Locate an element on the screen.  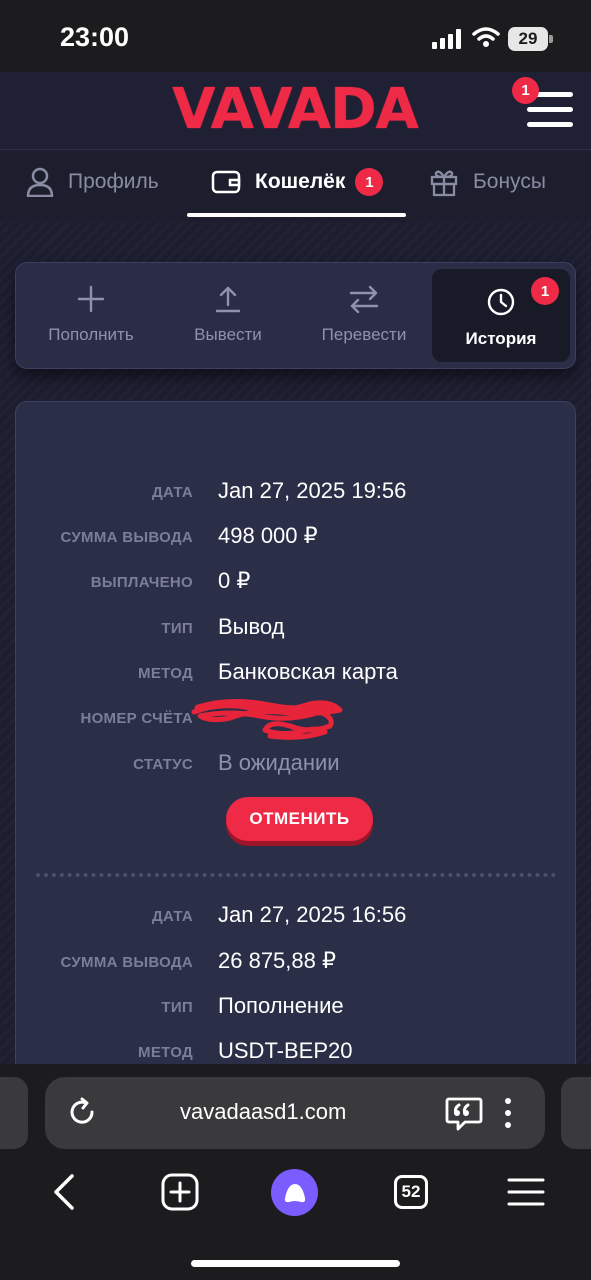
user-icon is located at coordinates (40, 182).